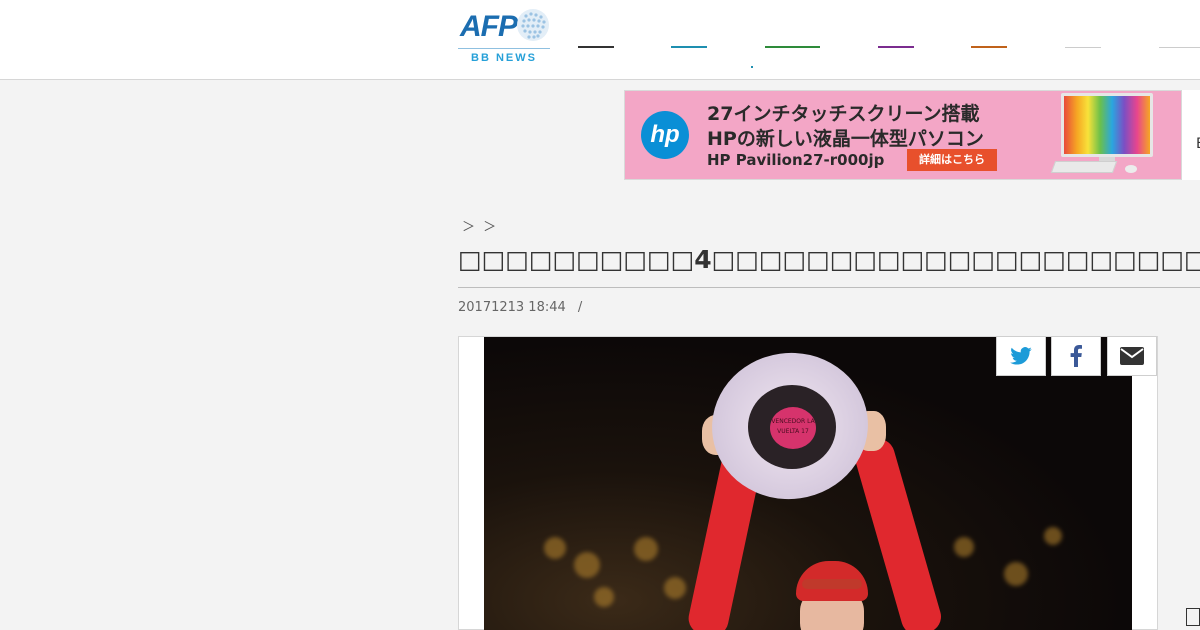 Image resolution: width=1200 pixels, height=630 pixels. I want to click on nav-item-5-underline, so click(989, 47).